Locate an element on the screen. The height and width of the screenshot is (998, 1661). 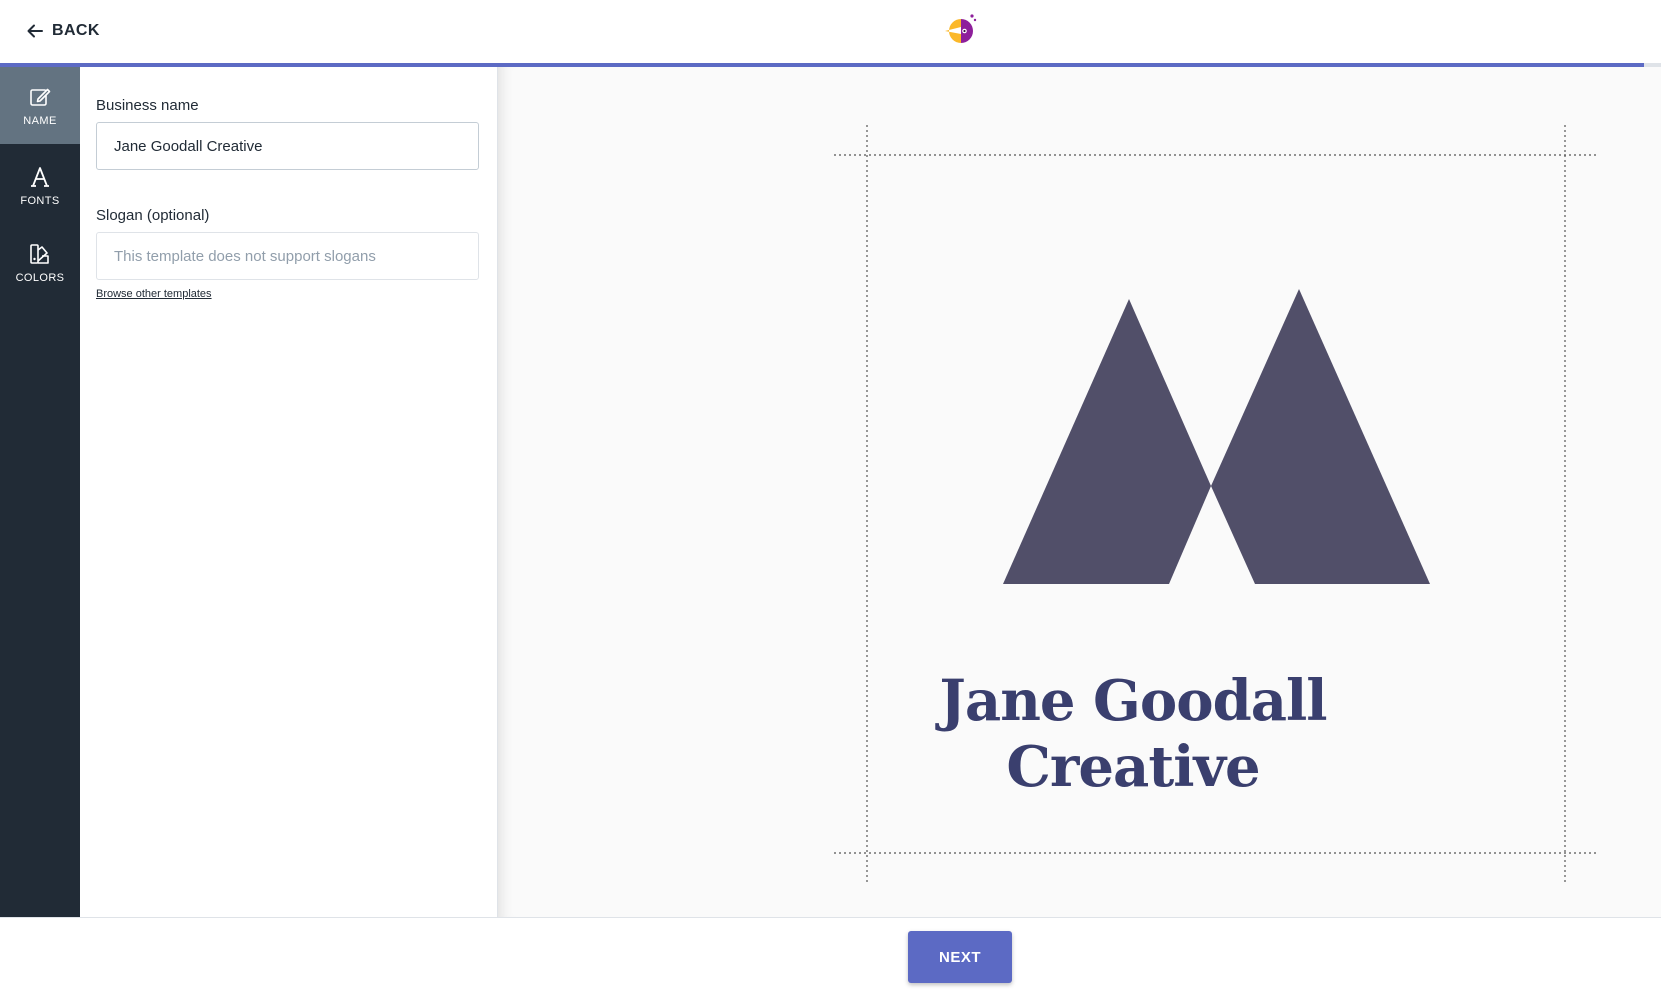
sidebar-item-label: COLORS is located at coordinates (40, 277).